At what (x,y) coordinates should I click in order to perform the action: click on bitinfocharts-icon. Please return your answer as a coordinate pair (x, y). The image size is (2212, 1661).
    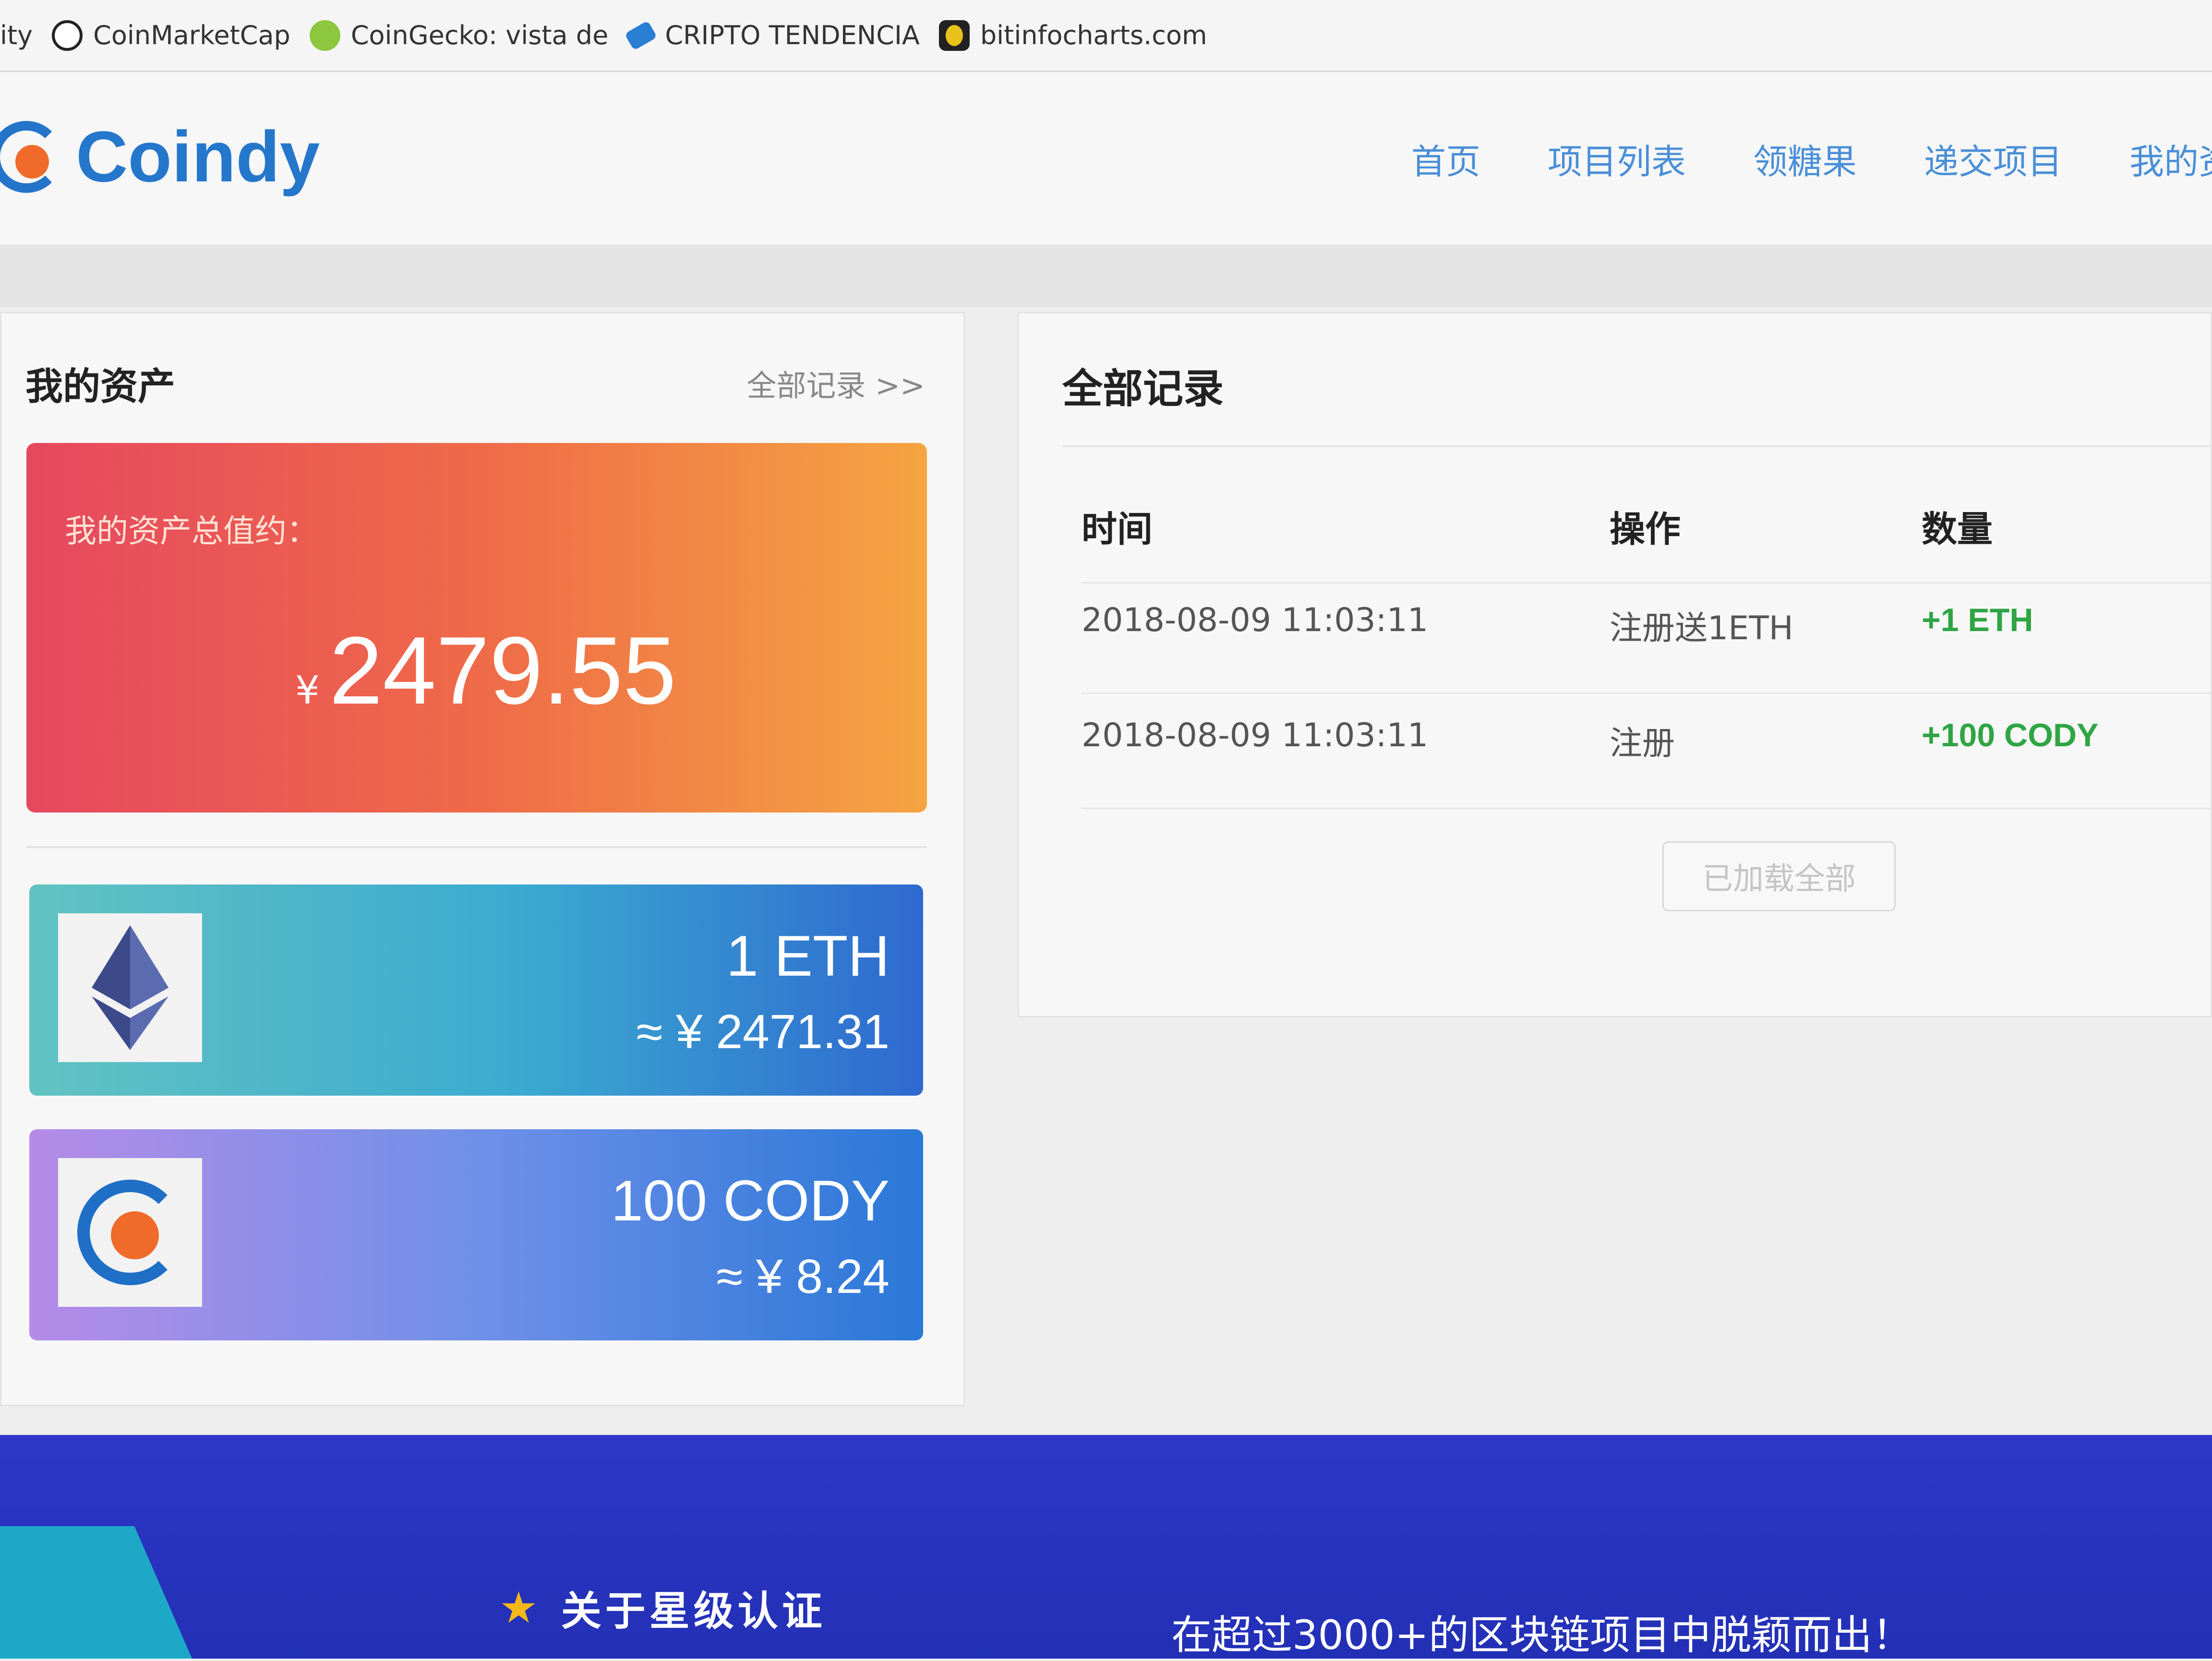
    Looking at the image, I should click on (954, 35).